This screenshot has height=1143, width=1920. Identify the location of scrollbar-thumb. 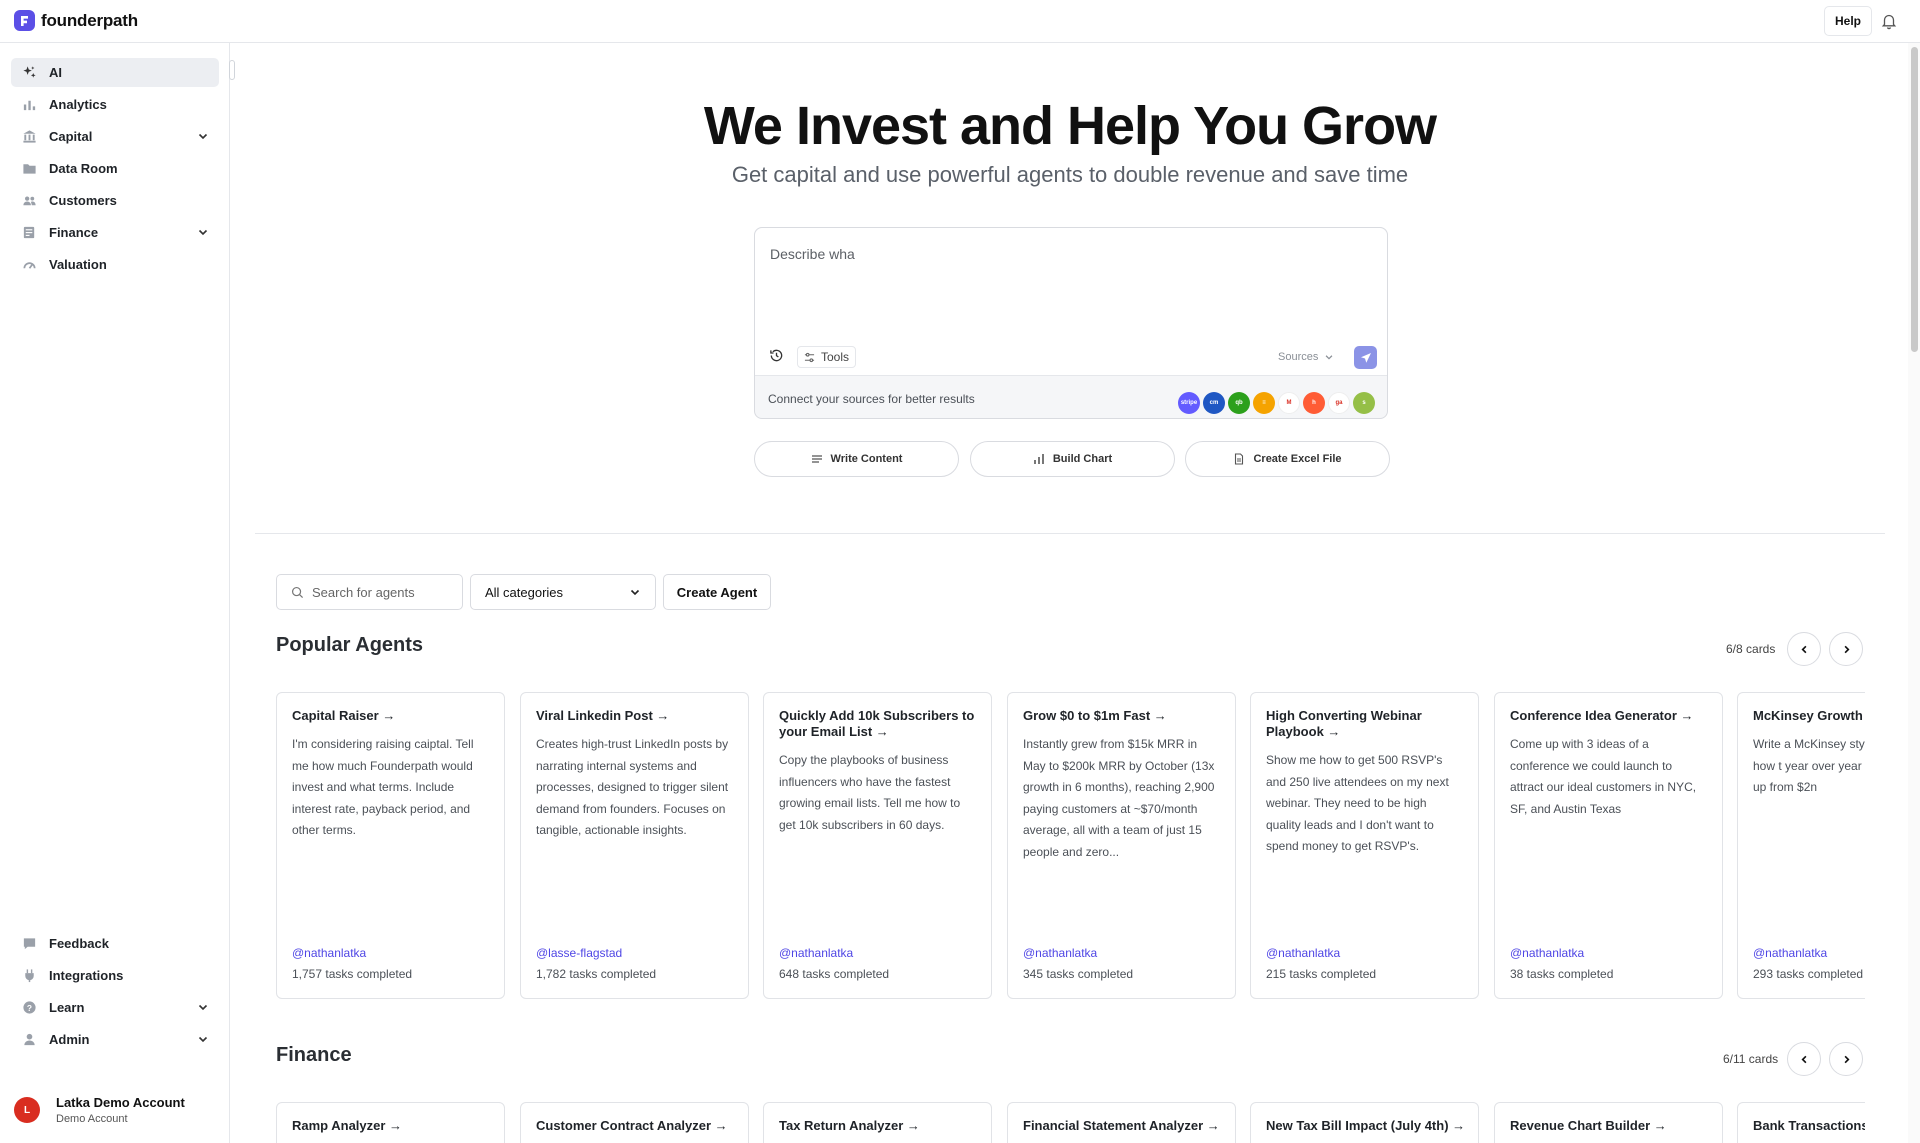
(1914, 199).